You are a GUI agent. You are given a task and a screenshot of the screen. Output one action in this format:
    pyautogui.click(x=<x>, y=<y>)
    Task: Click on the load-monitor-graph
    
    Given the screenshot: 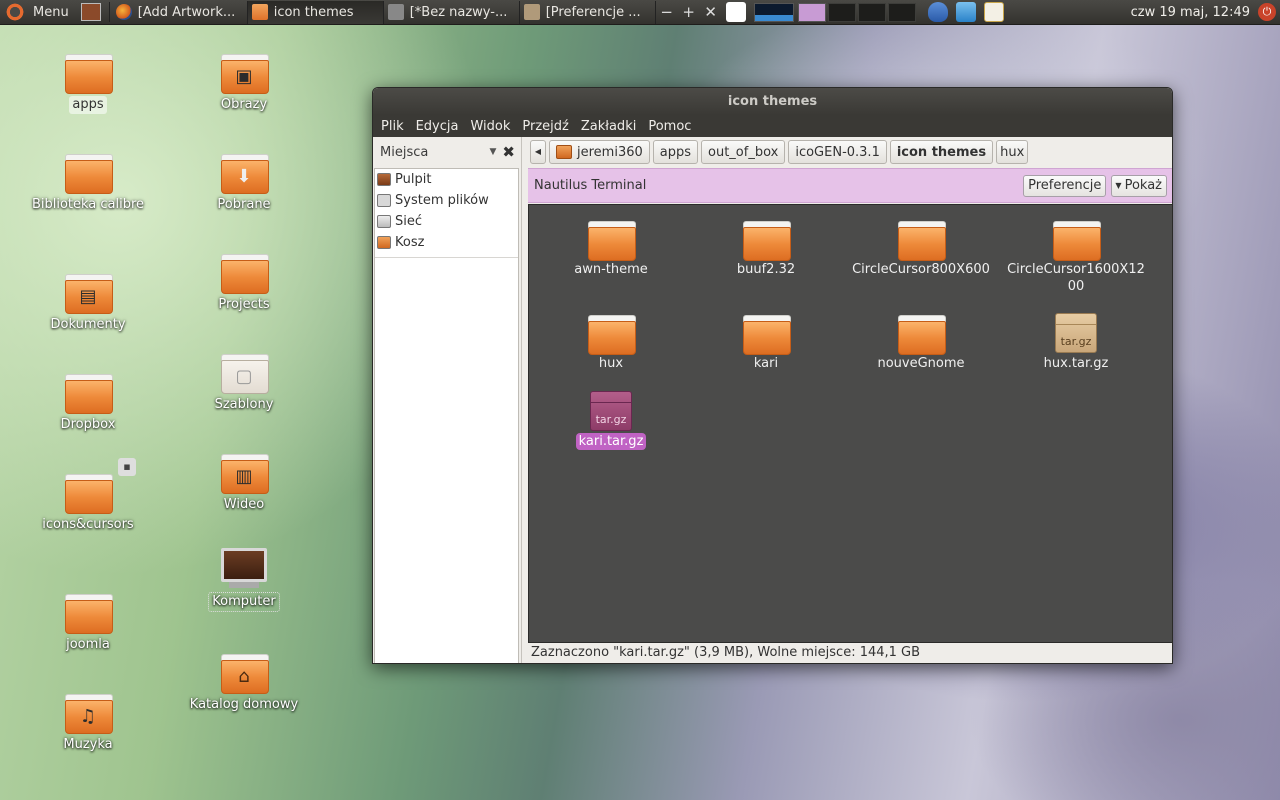 What is the action you would take?
    pyautogui.click(x=901, y=12)
    